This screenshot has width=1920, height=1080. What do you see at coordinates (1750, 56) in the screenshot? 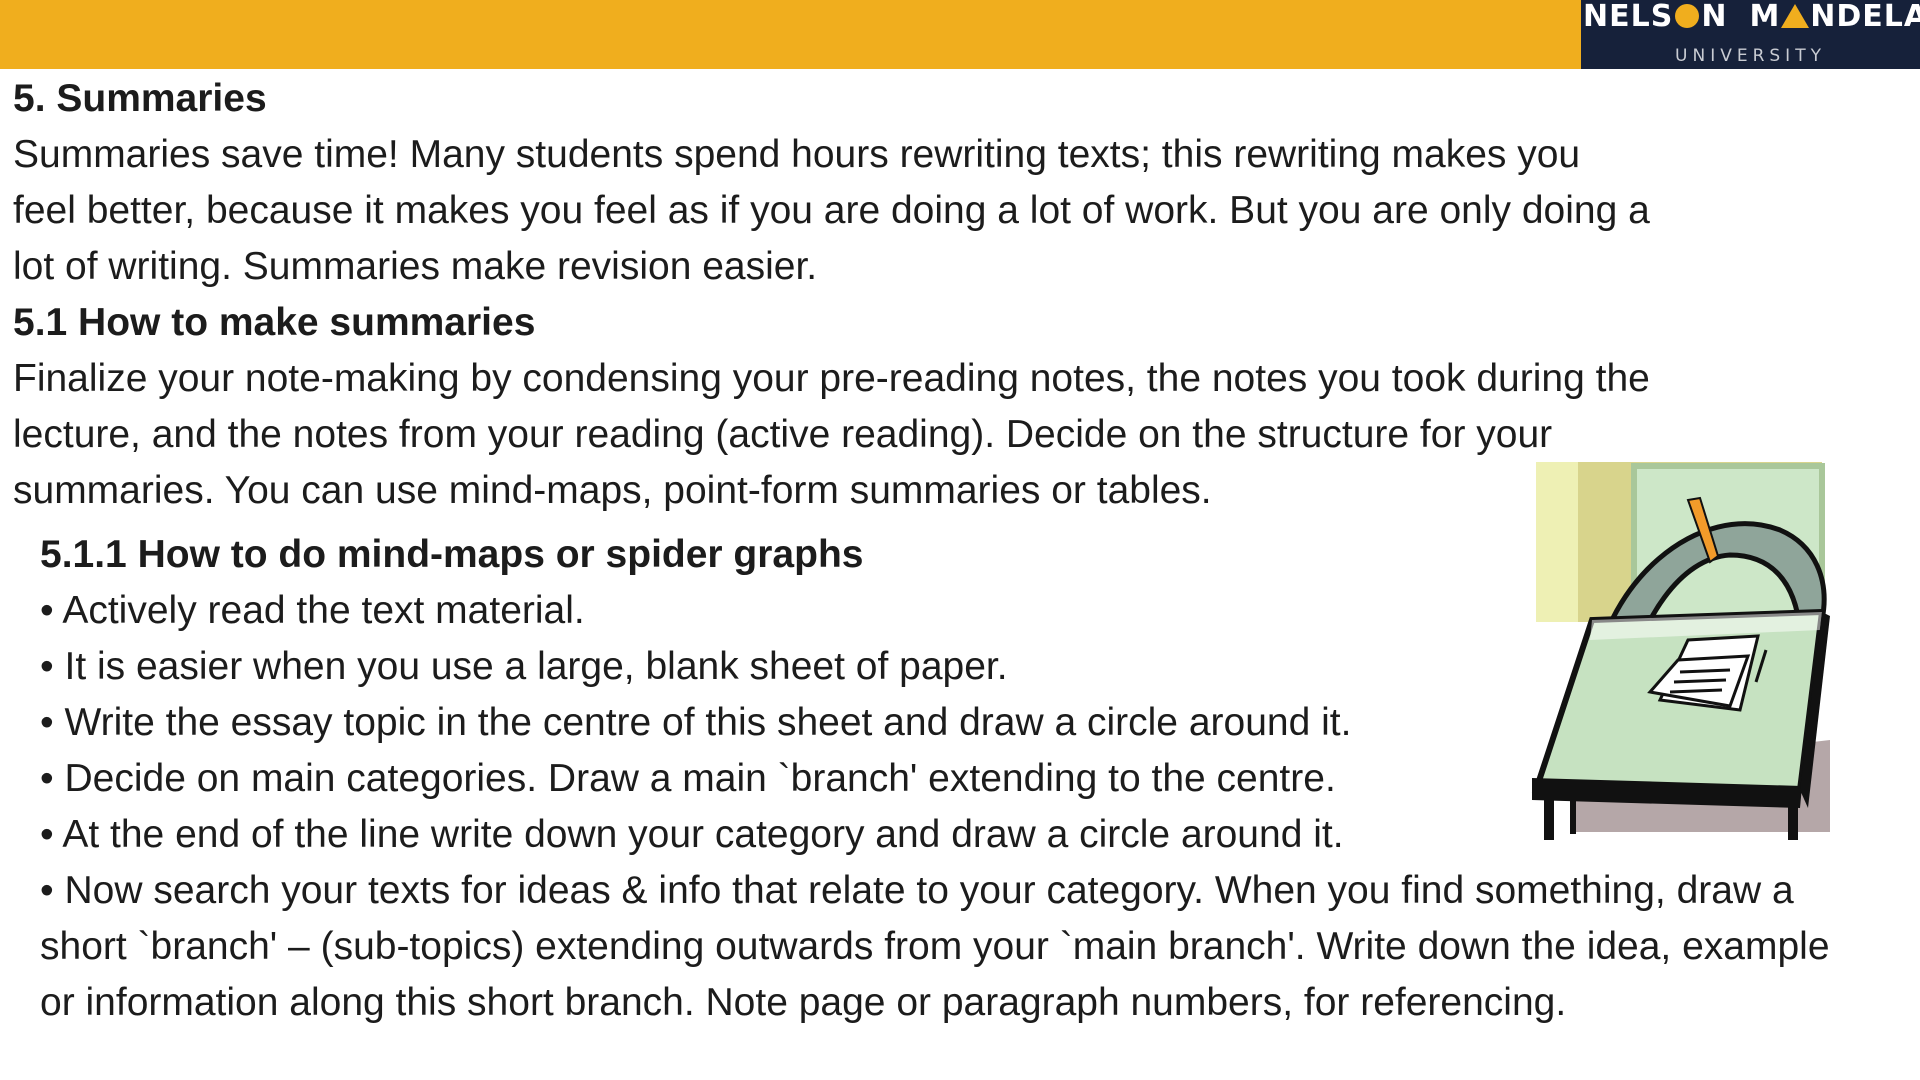
I see `logo-subtitle: UNIVERSITY` at bounding box center [1750, 56].